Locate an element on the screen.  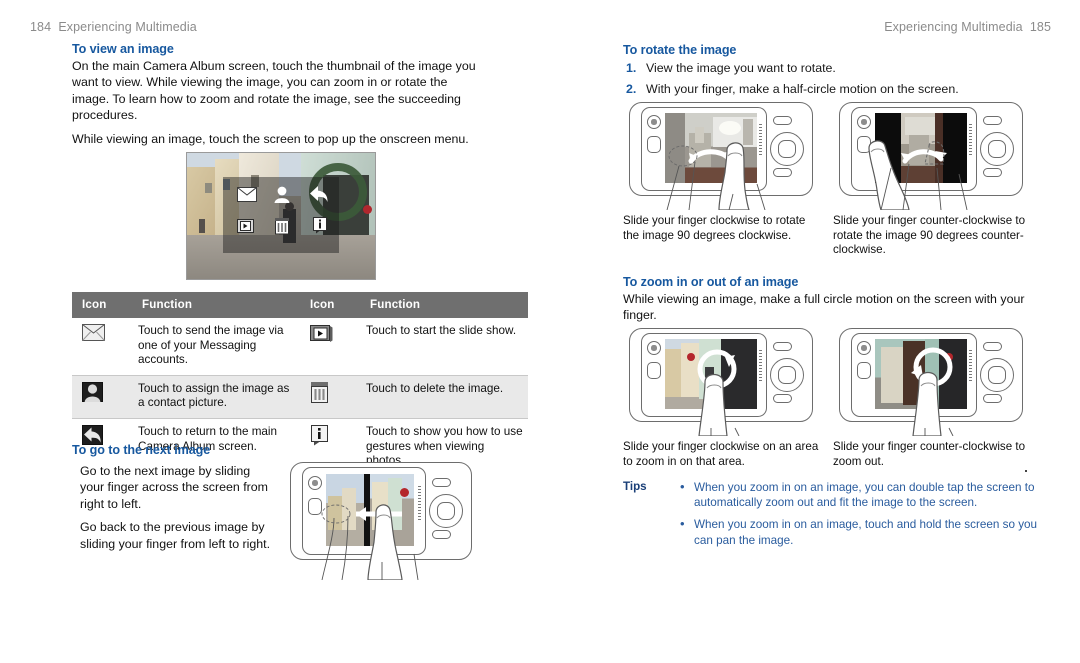
rotate-step-1: 1. View the image you want to rotate. is located at coordinates (833, 68).